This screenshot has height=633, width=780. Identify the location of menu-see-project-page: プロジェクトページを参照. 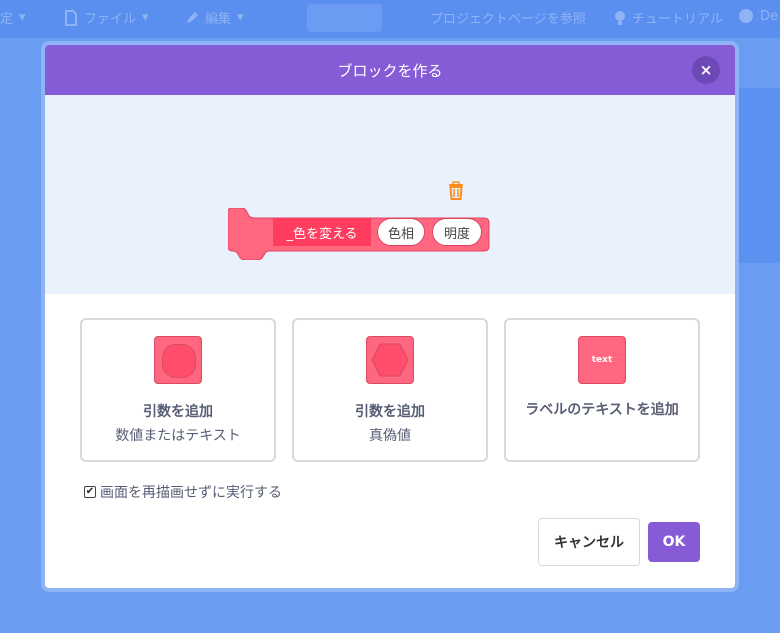
(508, 17).